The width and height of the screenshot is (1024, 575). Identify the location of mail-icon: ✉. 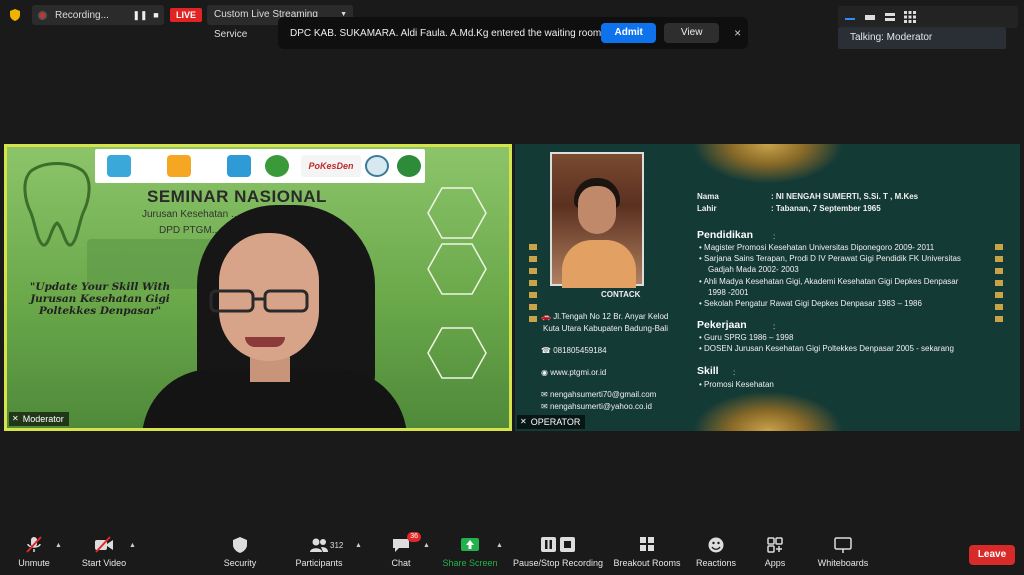
(545, 406).